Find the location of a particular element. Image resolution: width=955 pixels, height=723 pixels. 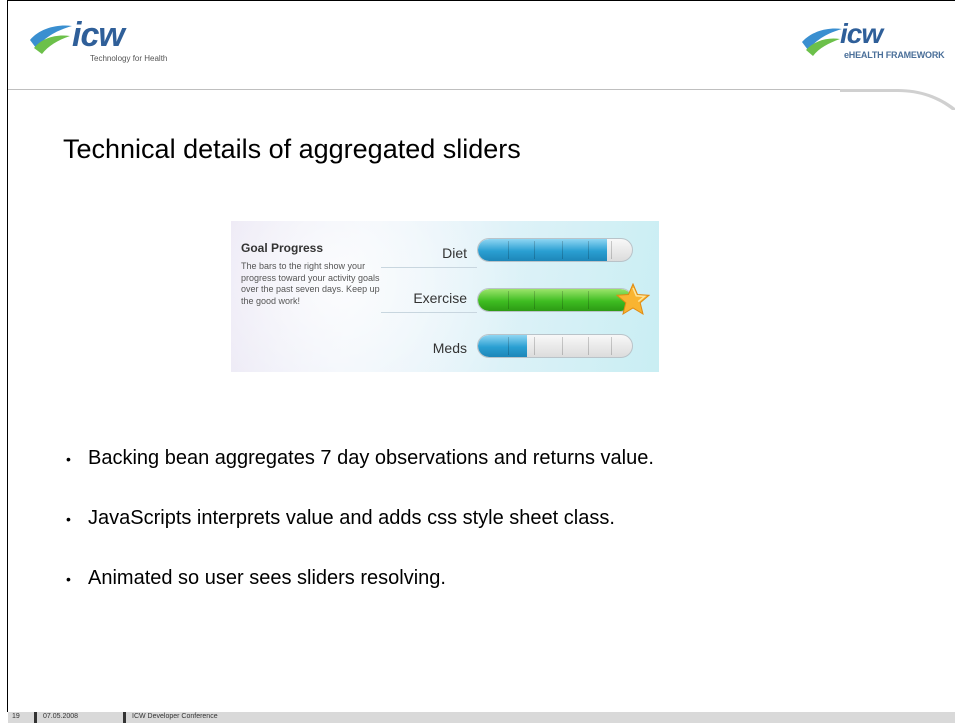

slider-exercise is located at coordinates (555, 300).